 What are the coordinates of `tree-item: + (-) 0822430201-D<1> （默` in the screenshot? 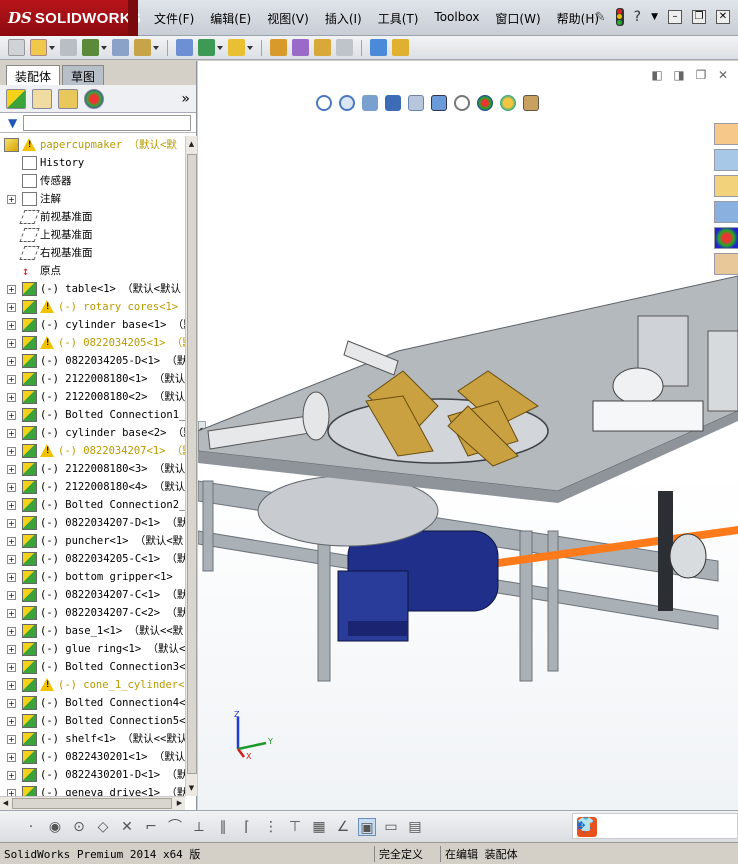 It's located at (92, 775).